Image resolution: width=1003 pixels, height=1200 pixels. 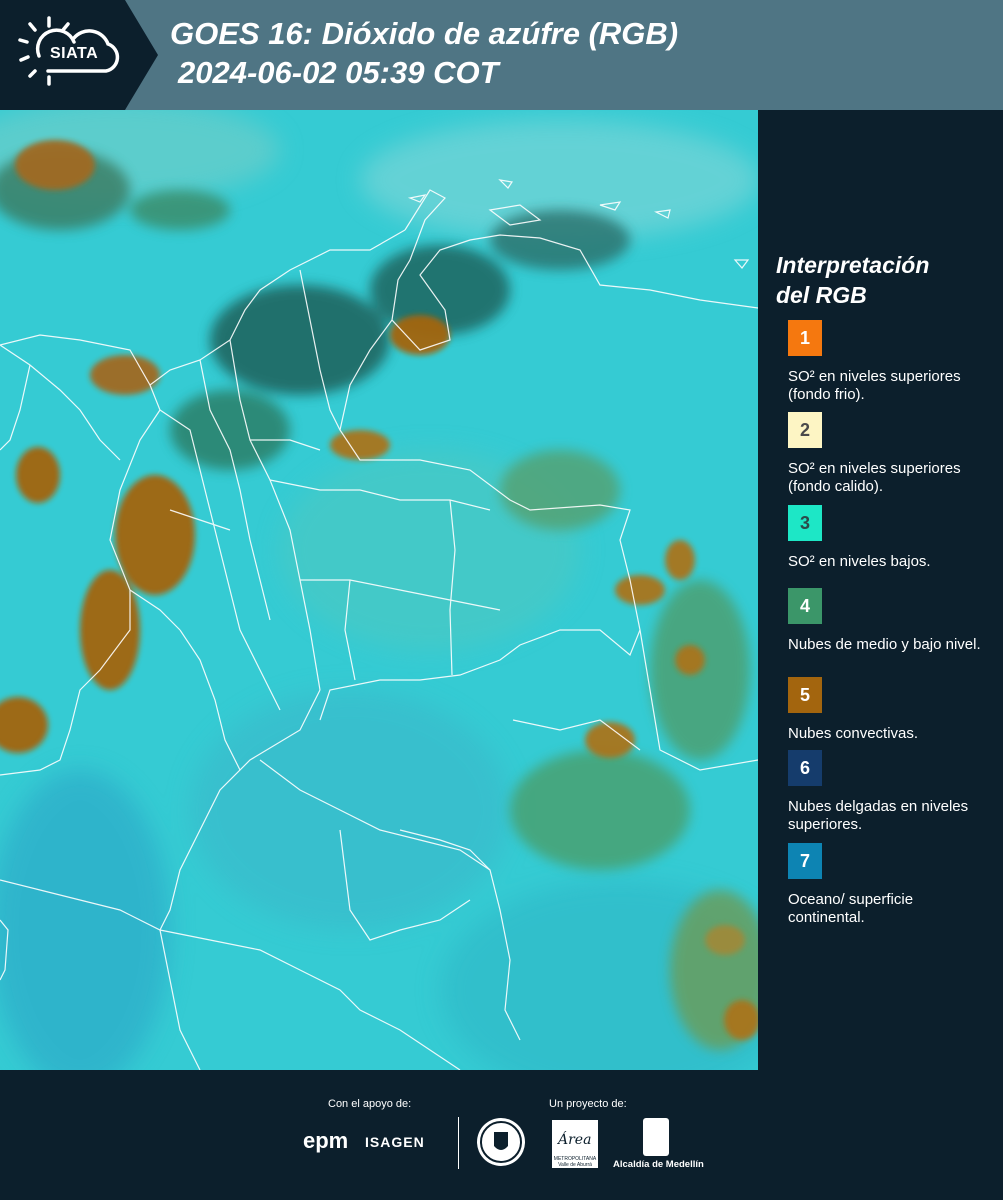 I want to click on footer-divider, so click(x=458, y=1143).